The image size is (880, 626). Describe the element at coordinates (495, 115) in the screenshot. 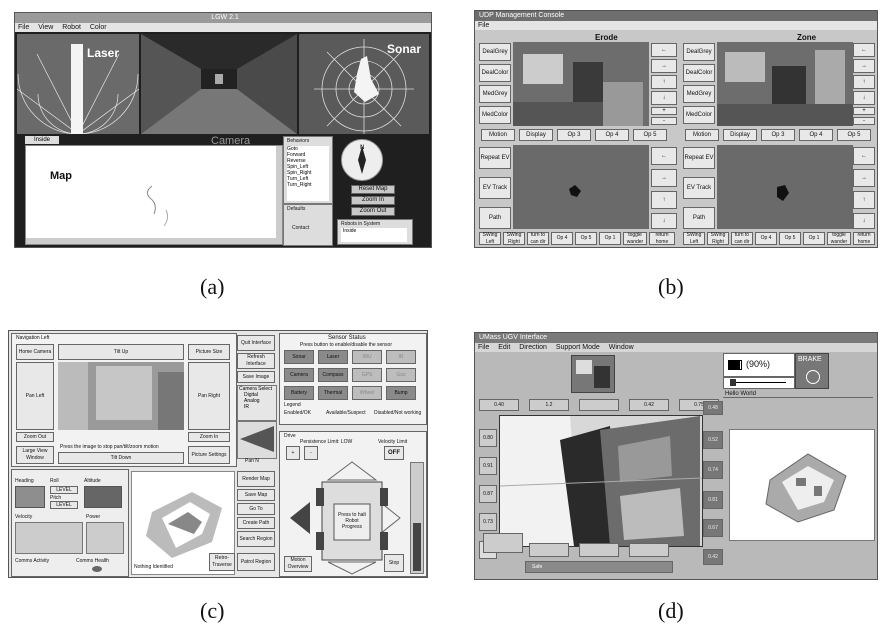

I see `medcolor-left-button: MedColor` at that location.